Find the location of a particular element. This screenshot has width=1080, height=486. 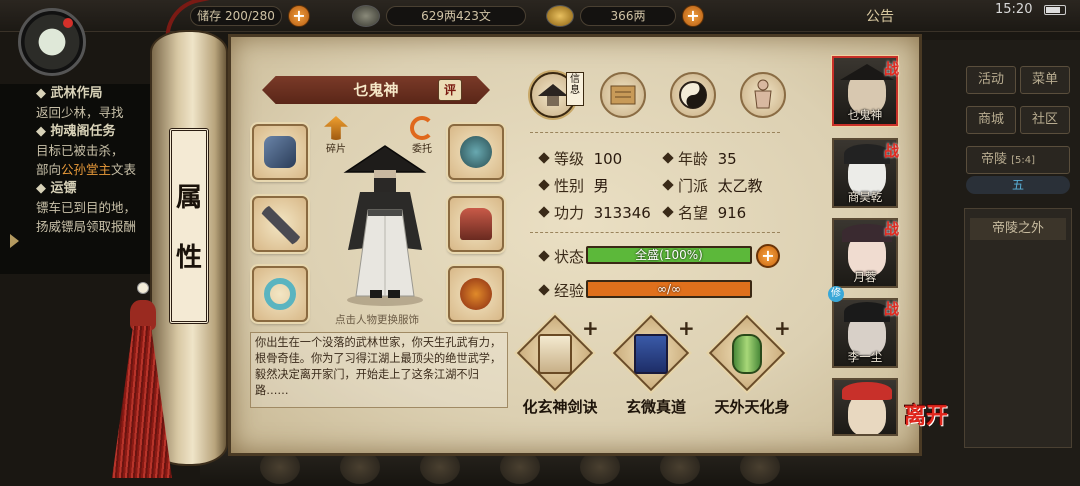

status-bar: 全盛(100%) is located at coordinates (669, 255).